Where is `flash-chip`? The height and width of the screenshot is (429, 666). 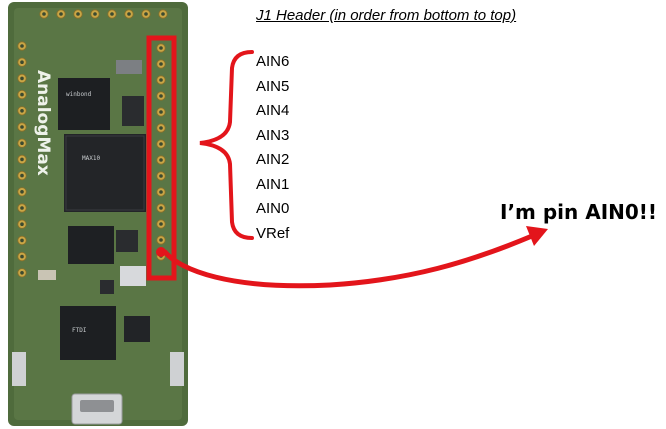
flash-chip is located at coordinates (84, 104).